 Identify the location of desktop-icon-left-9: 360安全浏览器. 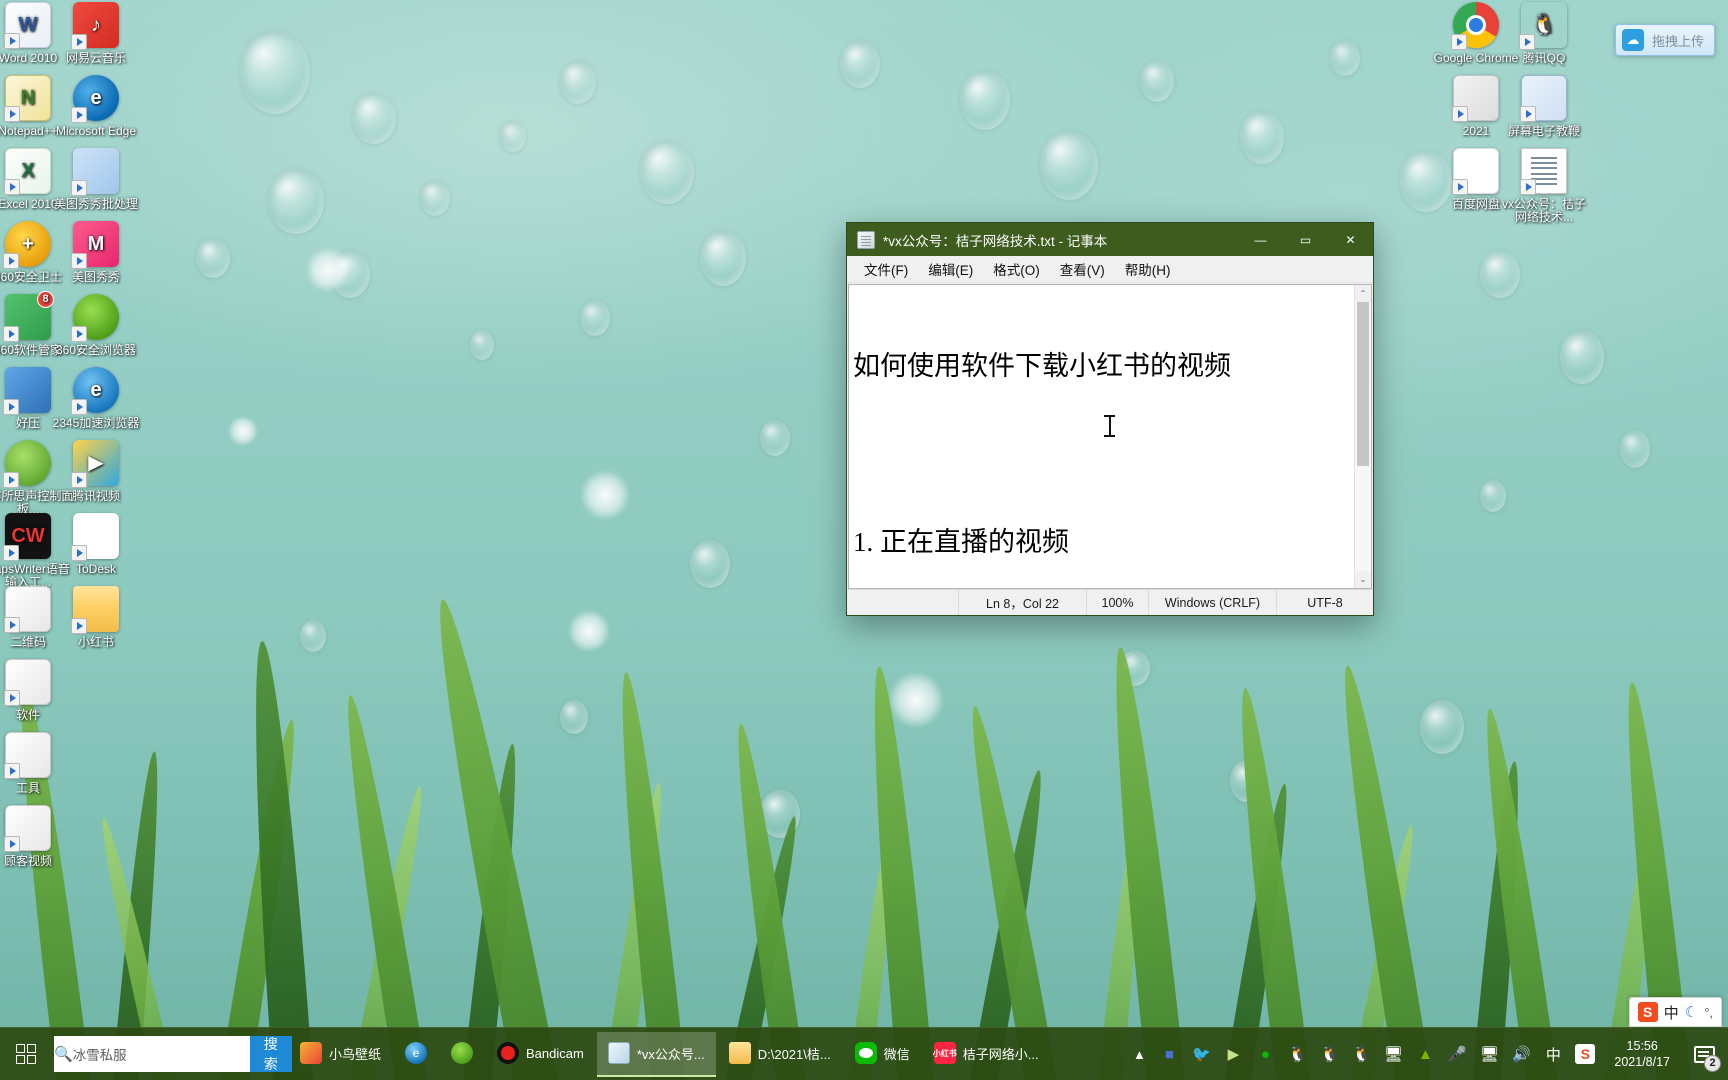
(96, 325).